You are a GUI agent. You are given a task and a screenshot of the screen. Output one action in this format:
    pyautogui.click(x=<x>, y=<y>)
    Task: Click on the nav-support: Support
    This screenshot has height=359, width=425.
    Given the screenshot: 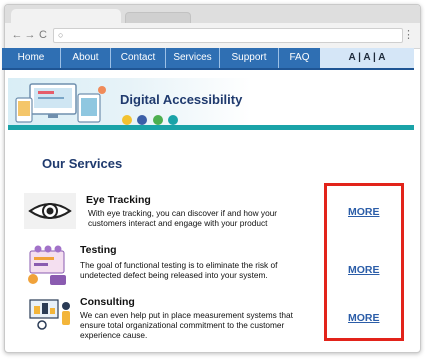 What is the action you would take?
    pyautogui.click(x=249, y=58)
    